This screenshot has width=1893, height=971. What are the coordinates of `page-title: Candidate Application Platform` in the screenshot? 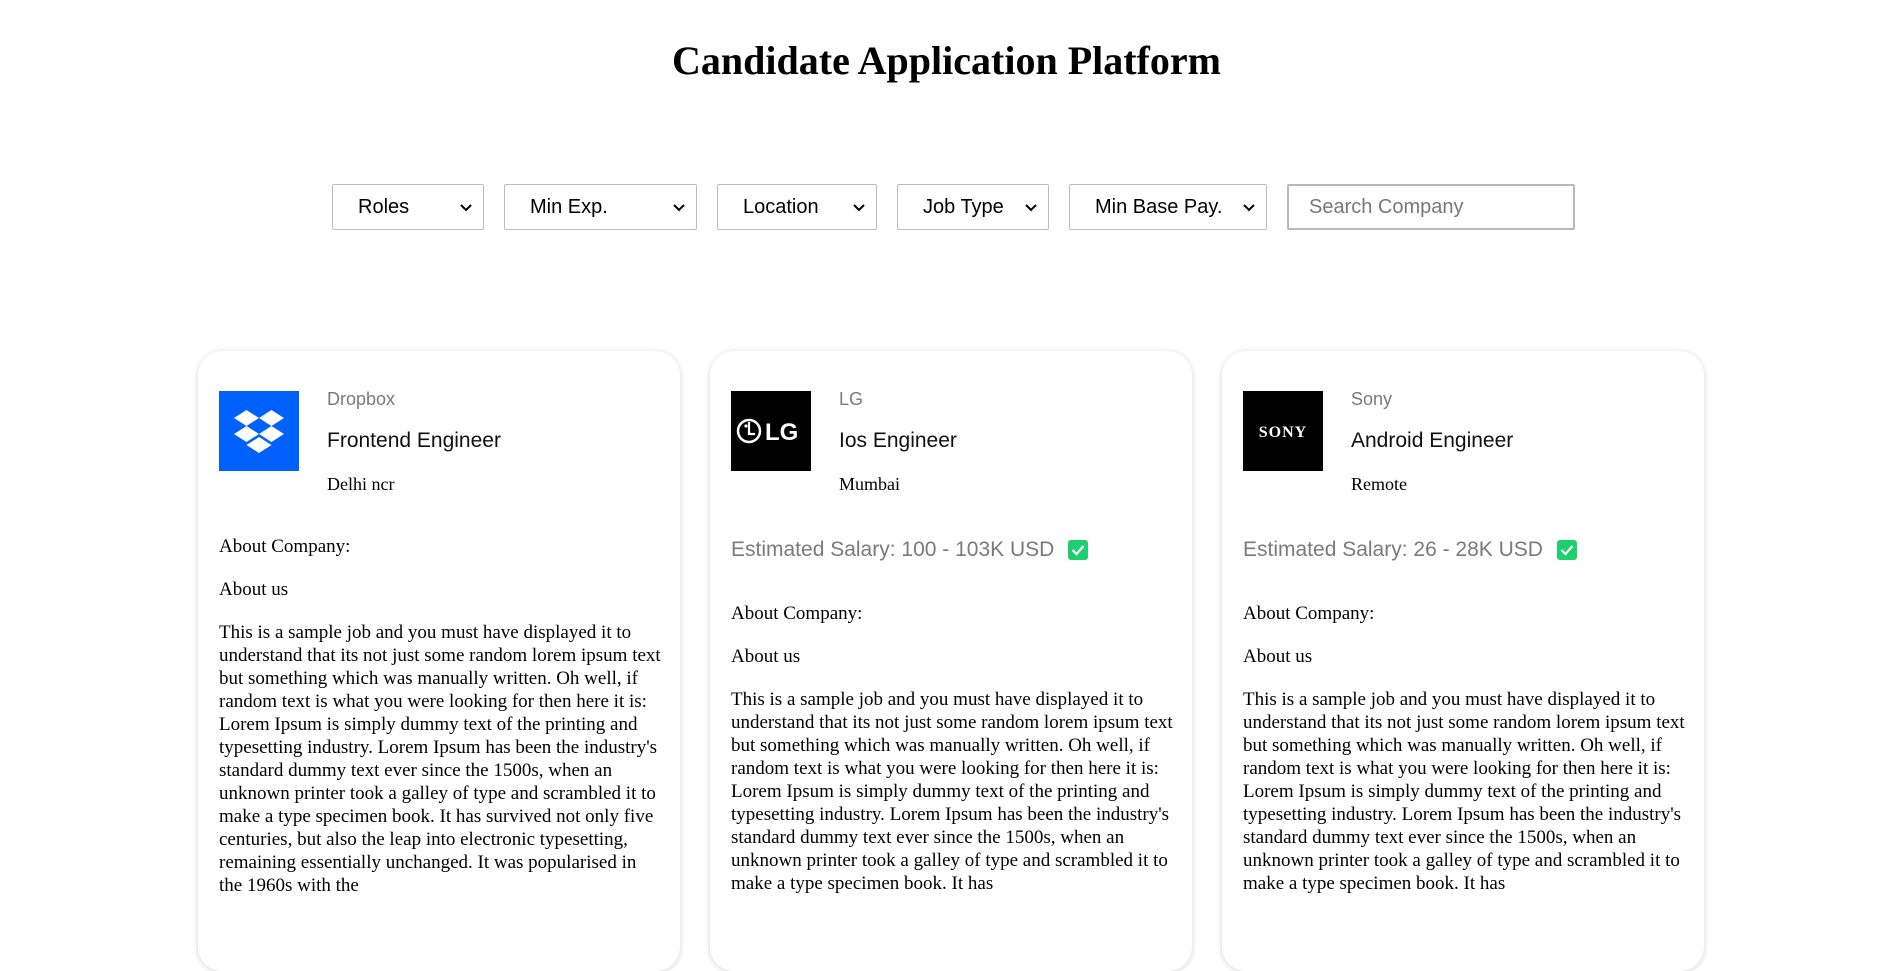 It's located at (946, 60).